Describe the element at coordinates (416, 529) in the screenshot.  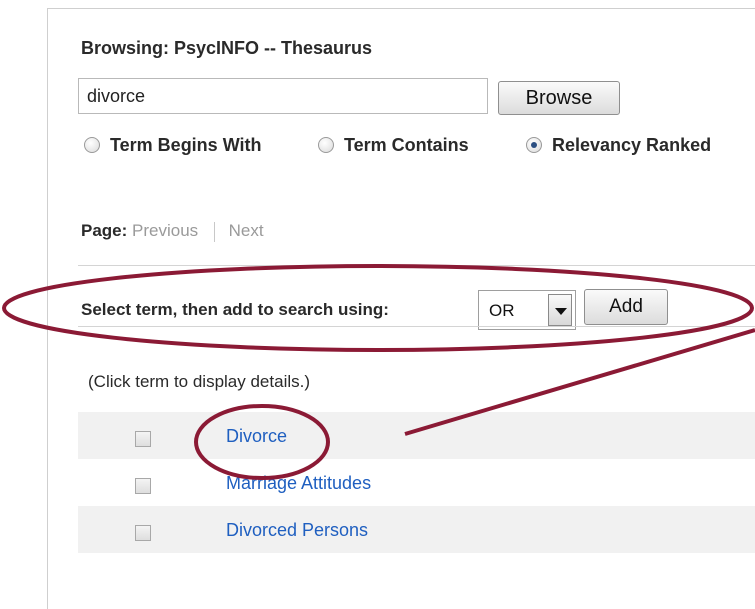
I see `list-item: Divorced Persons` at that location.